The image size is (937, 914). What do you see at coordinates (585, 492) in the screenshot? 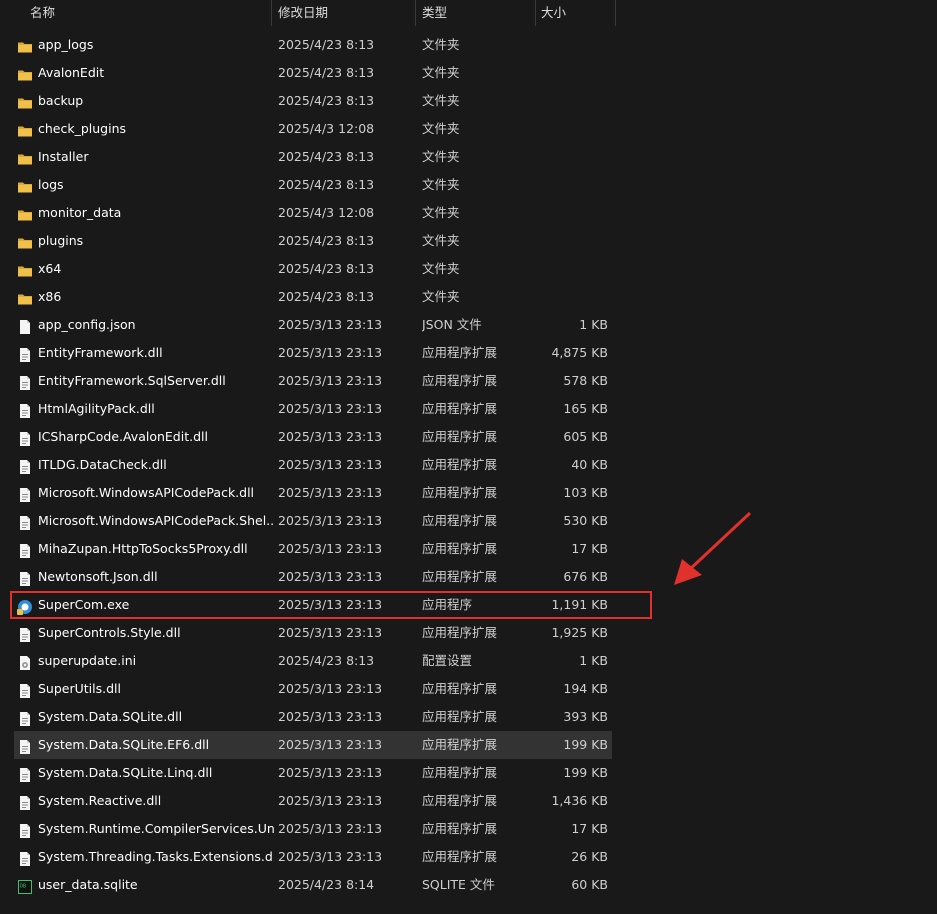
I see `file-size: 103 KB` at bounding box center [585, 492].